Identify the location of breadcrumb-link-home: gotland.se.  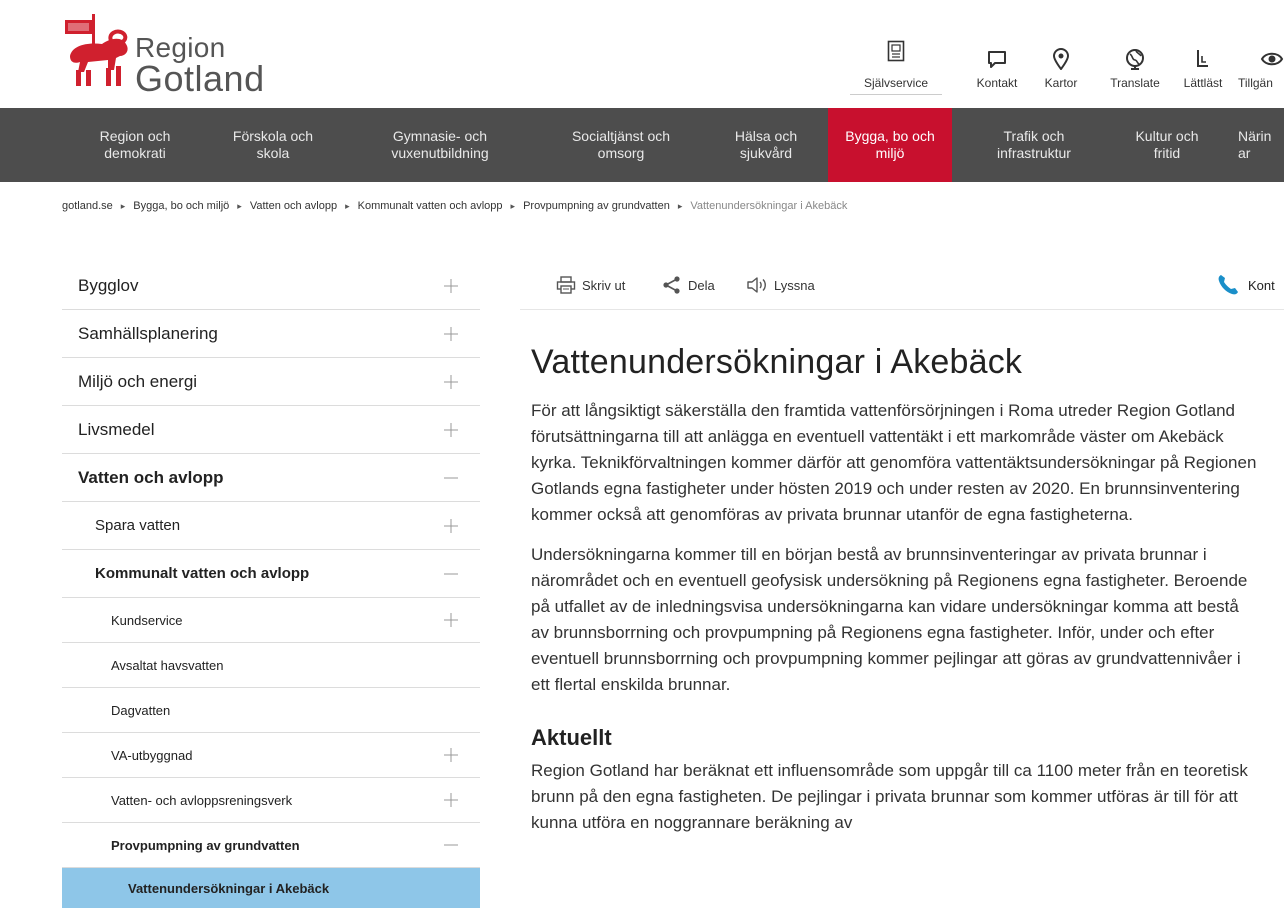
(87, 206).